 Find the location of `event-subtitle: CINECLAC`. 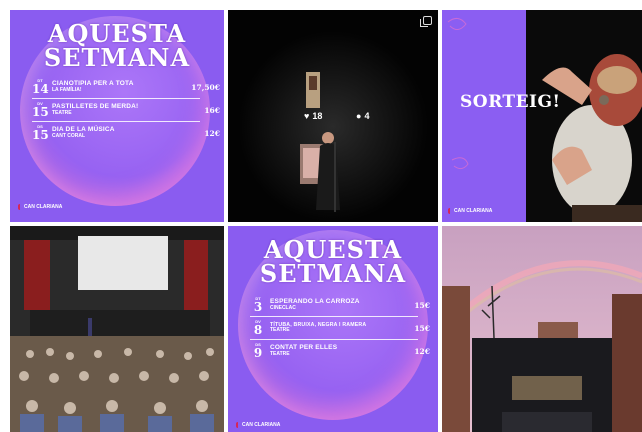

event-subtitle: CINECLAC is located at coordinates (283, 307).